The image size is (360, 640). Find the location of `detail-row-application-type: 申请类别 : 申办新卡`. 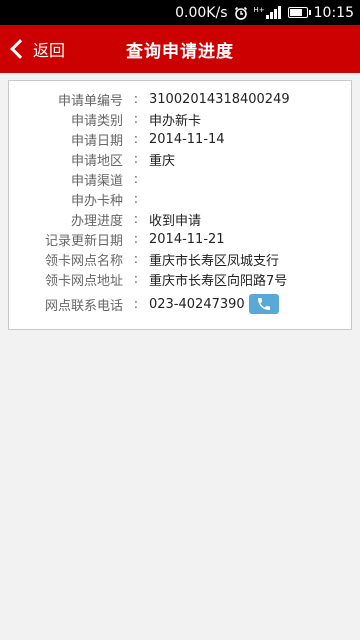

detail-row-application-type: 申请类别 : 申办新卡 is located at coordinates (180, 119).